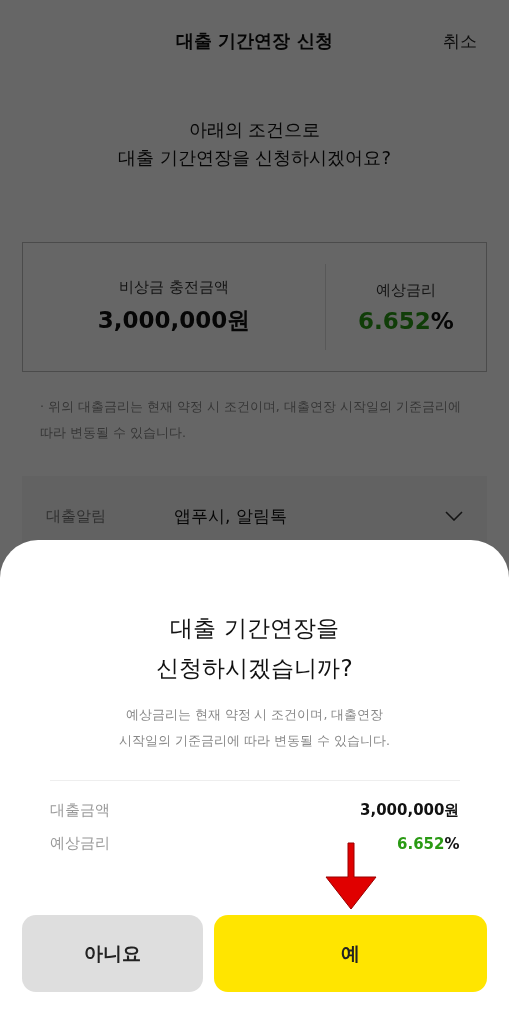 This screenshot has height=1024, width=509. Describe the element at coordinates (79, 810) in the screenshot. I see `detail-label: 대출금액` at that location.